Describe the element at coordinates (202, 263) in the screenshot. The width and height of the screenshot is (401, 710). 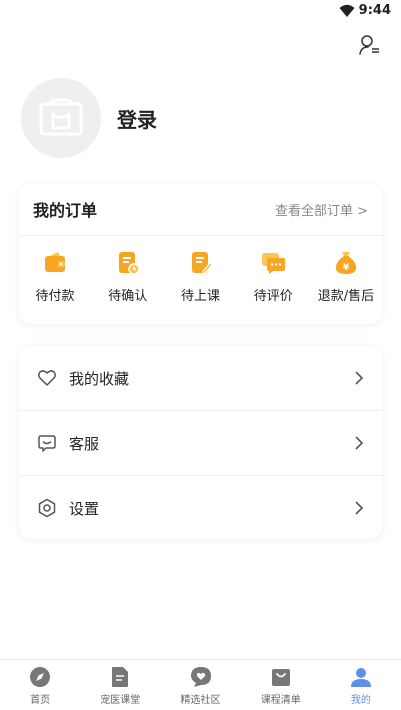
I see `document-edit-icon` at that location.